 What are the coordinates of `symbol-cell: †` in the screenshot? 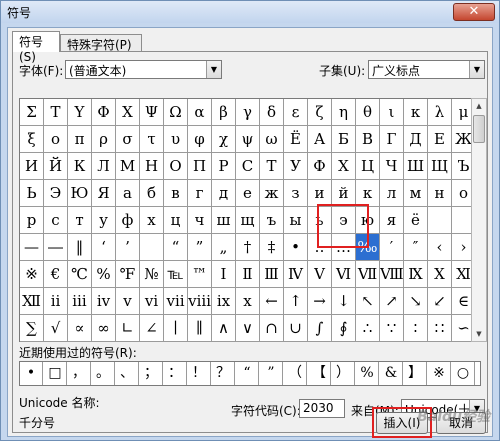 It's located at (248, 247).